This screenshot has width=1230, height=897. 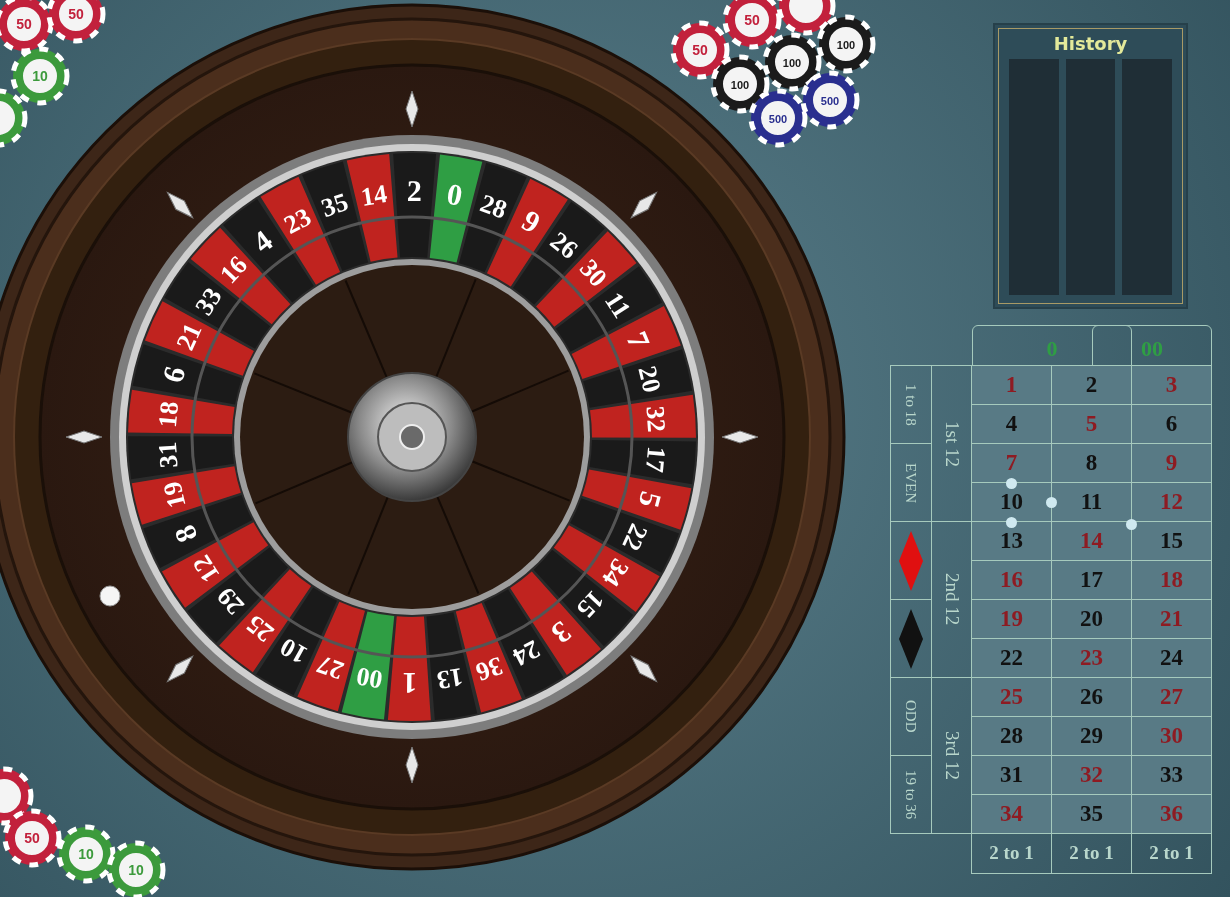 What do you see at coordinates (1091, 814) in the screenshot?
I see `number-bet: 35` at bounding box center [1091, 814].